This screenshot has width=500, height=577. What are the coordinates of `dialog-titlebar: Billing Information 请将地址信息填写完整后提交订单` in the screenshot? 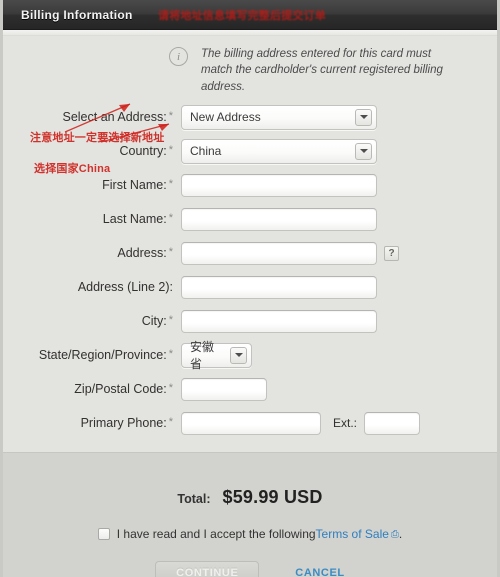 It's located at (250, 15).